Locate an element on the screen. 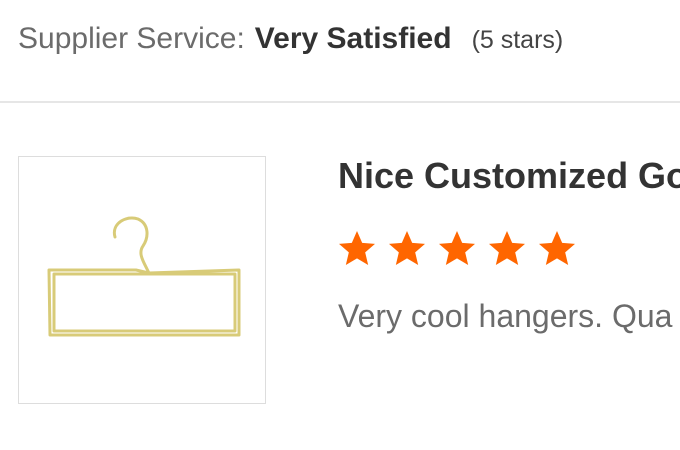 The height and width of the screenshot is (450, 680). review-rating is located at coordinates (457, 249).